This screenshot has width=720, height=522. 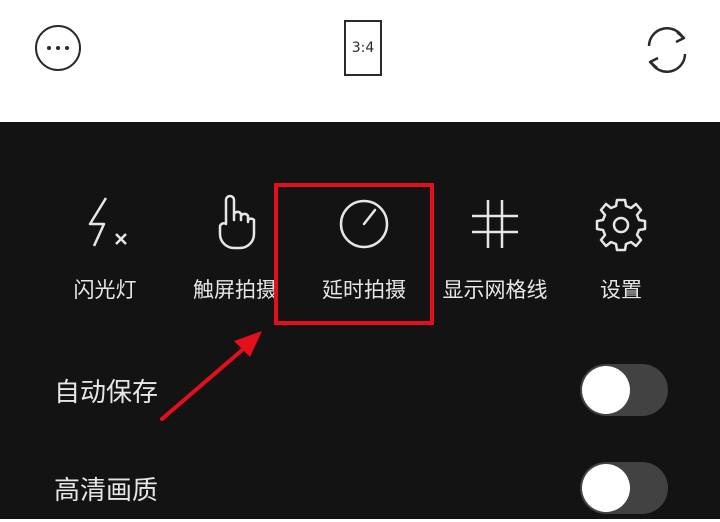 I want to click on tool-grid: 显示网格线, so click(x=495, y=254).